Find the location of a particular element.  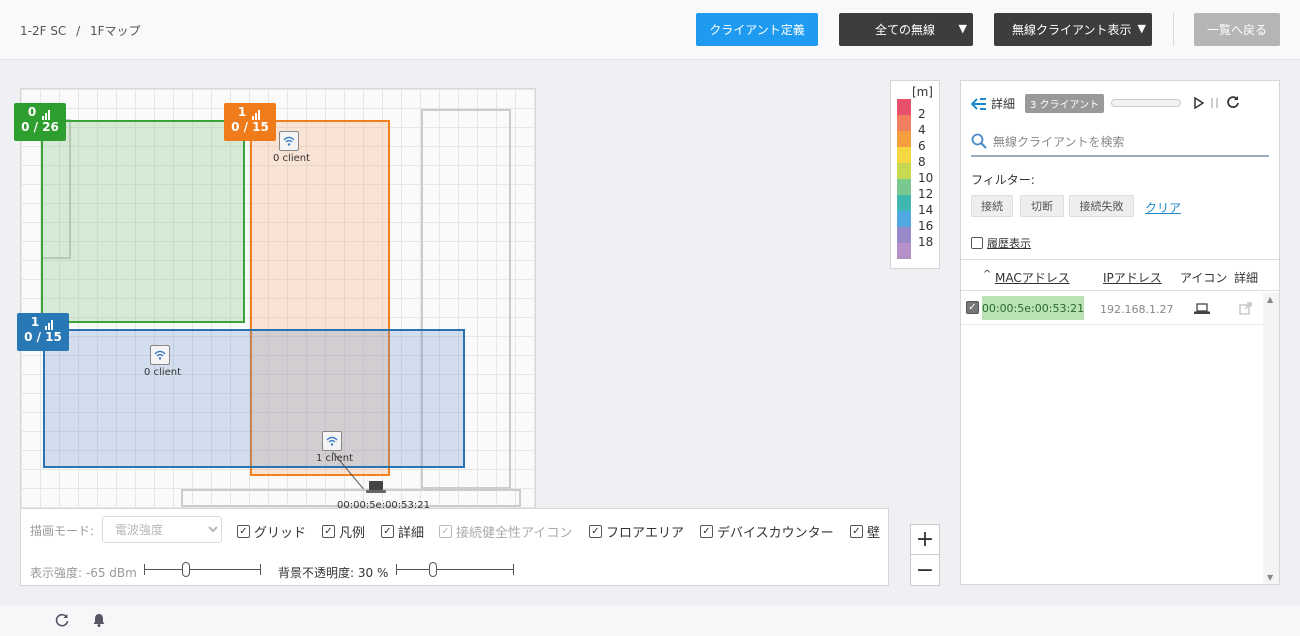

strength-slider is located at coordinates (202, 569).